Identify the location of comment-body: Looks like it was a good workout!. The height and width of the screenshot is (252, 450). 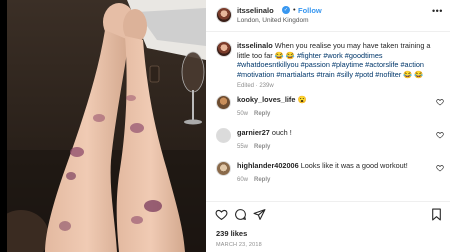
(354, 165).